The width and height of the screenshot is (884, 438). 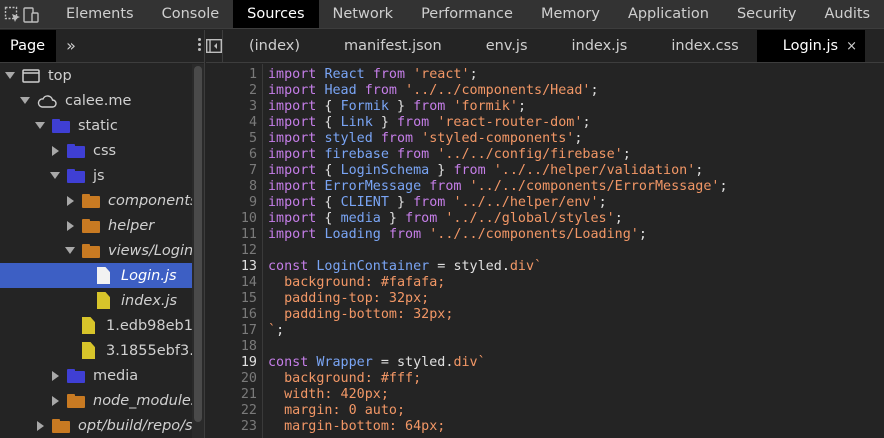 I want to click on line-number: 14, so click(x=237, y=283).